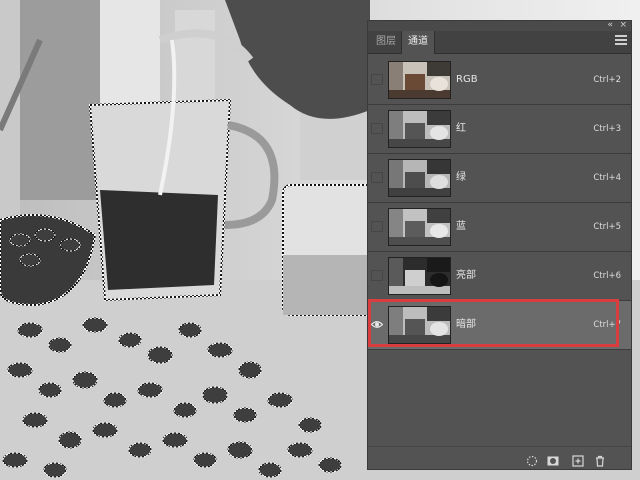  Describe the element at coordinates (377, 324) in the screenshot. I see `eye-icon` at that location.